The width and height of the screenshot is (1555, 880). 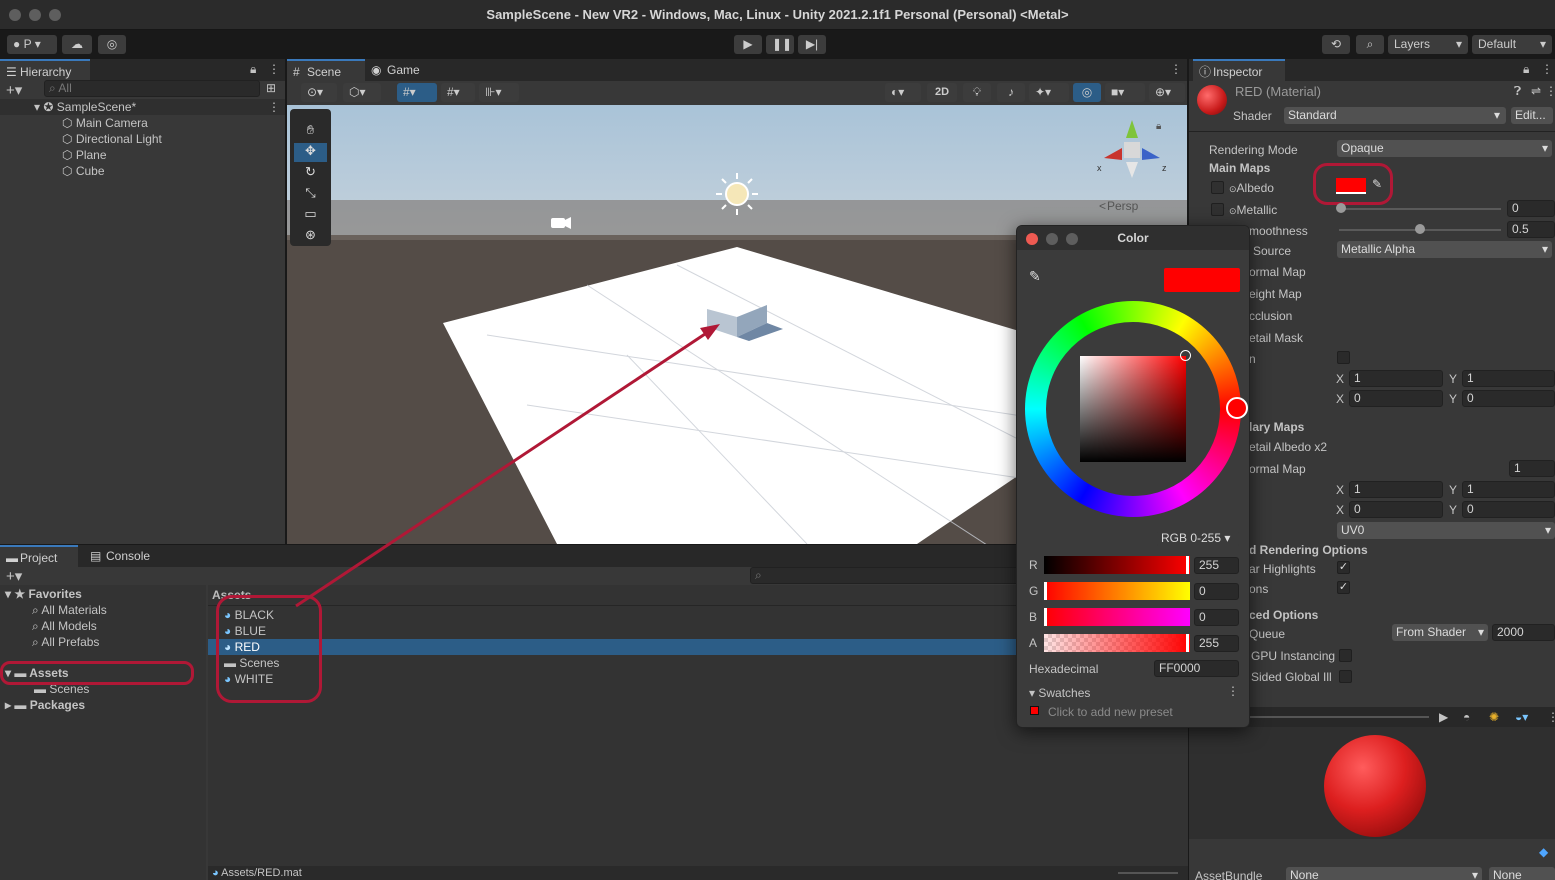 I want to click on hierarchy-item: ⬡ Main Camera, so click(x=105, y=123).